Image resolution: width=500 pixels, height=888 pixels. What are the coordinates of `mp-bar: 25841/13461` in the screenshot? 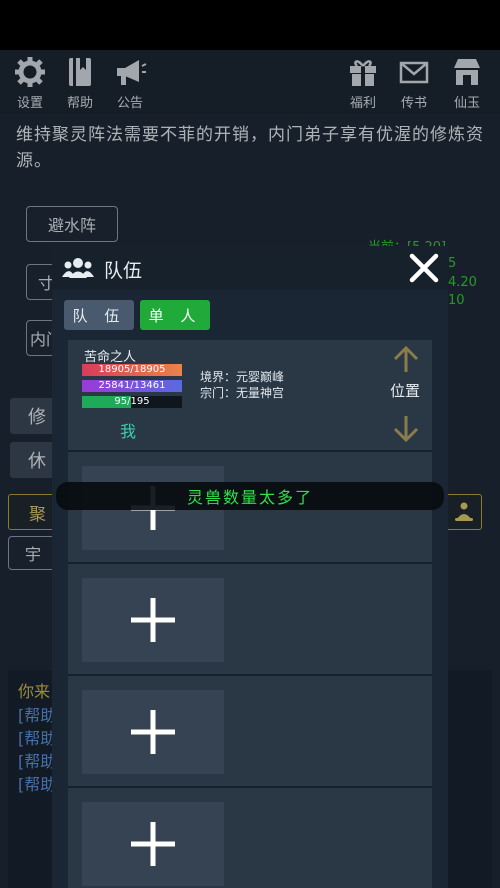 It's located at (132, 386).